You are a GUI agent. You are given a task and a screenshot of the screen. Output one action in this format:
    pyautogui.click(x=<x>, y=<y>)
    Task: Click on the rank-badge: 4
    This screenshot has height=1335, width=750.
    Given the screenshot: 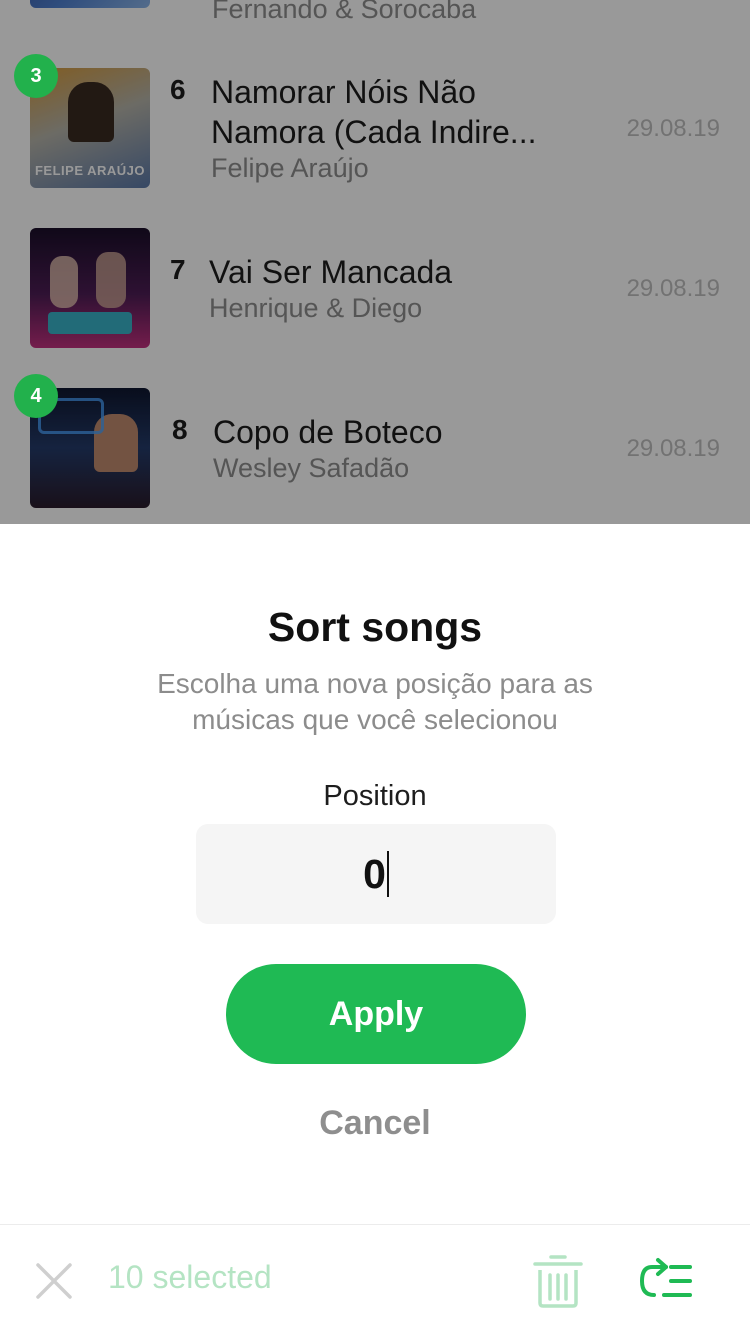 What is the action you would take?
    pyautogui.click(x=36, y=396)
    